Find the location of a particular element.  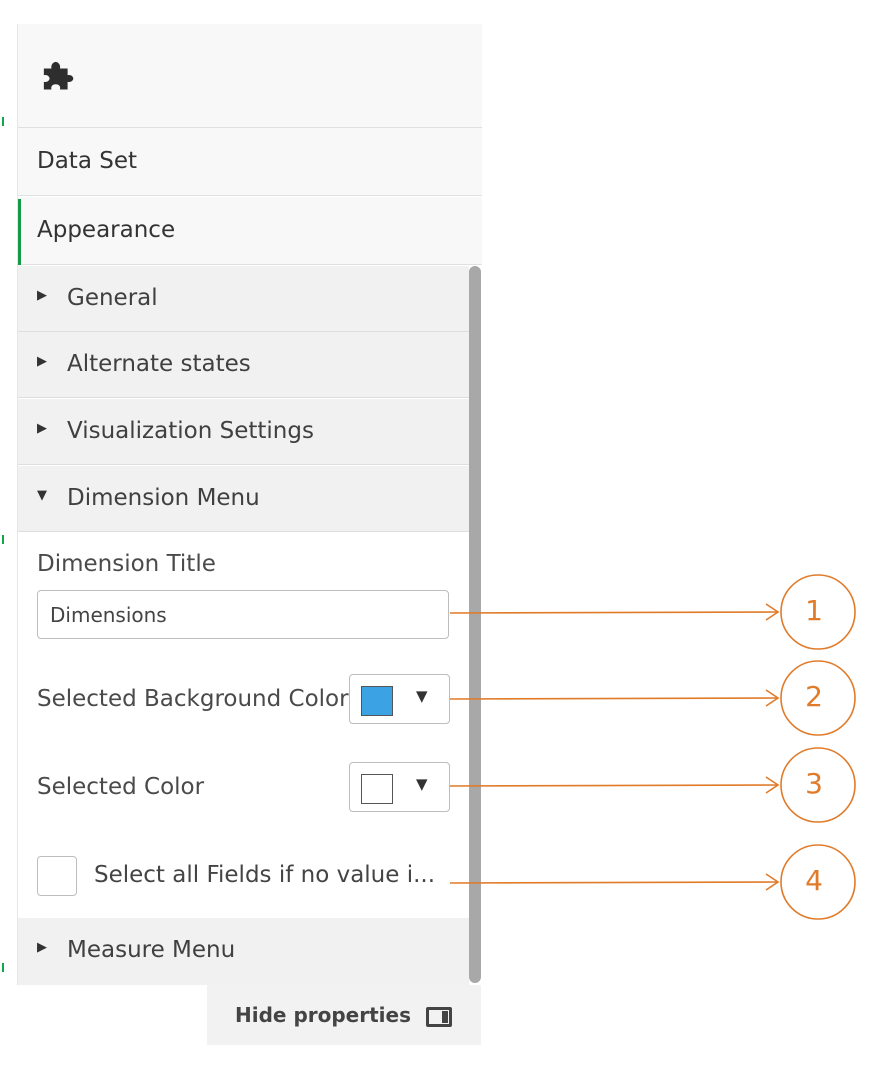

callout-number-2: 2 is located at coordinates (814, 696).